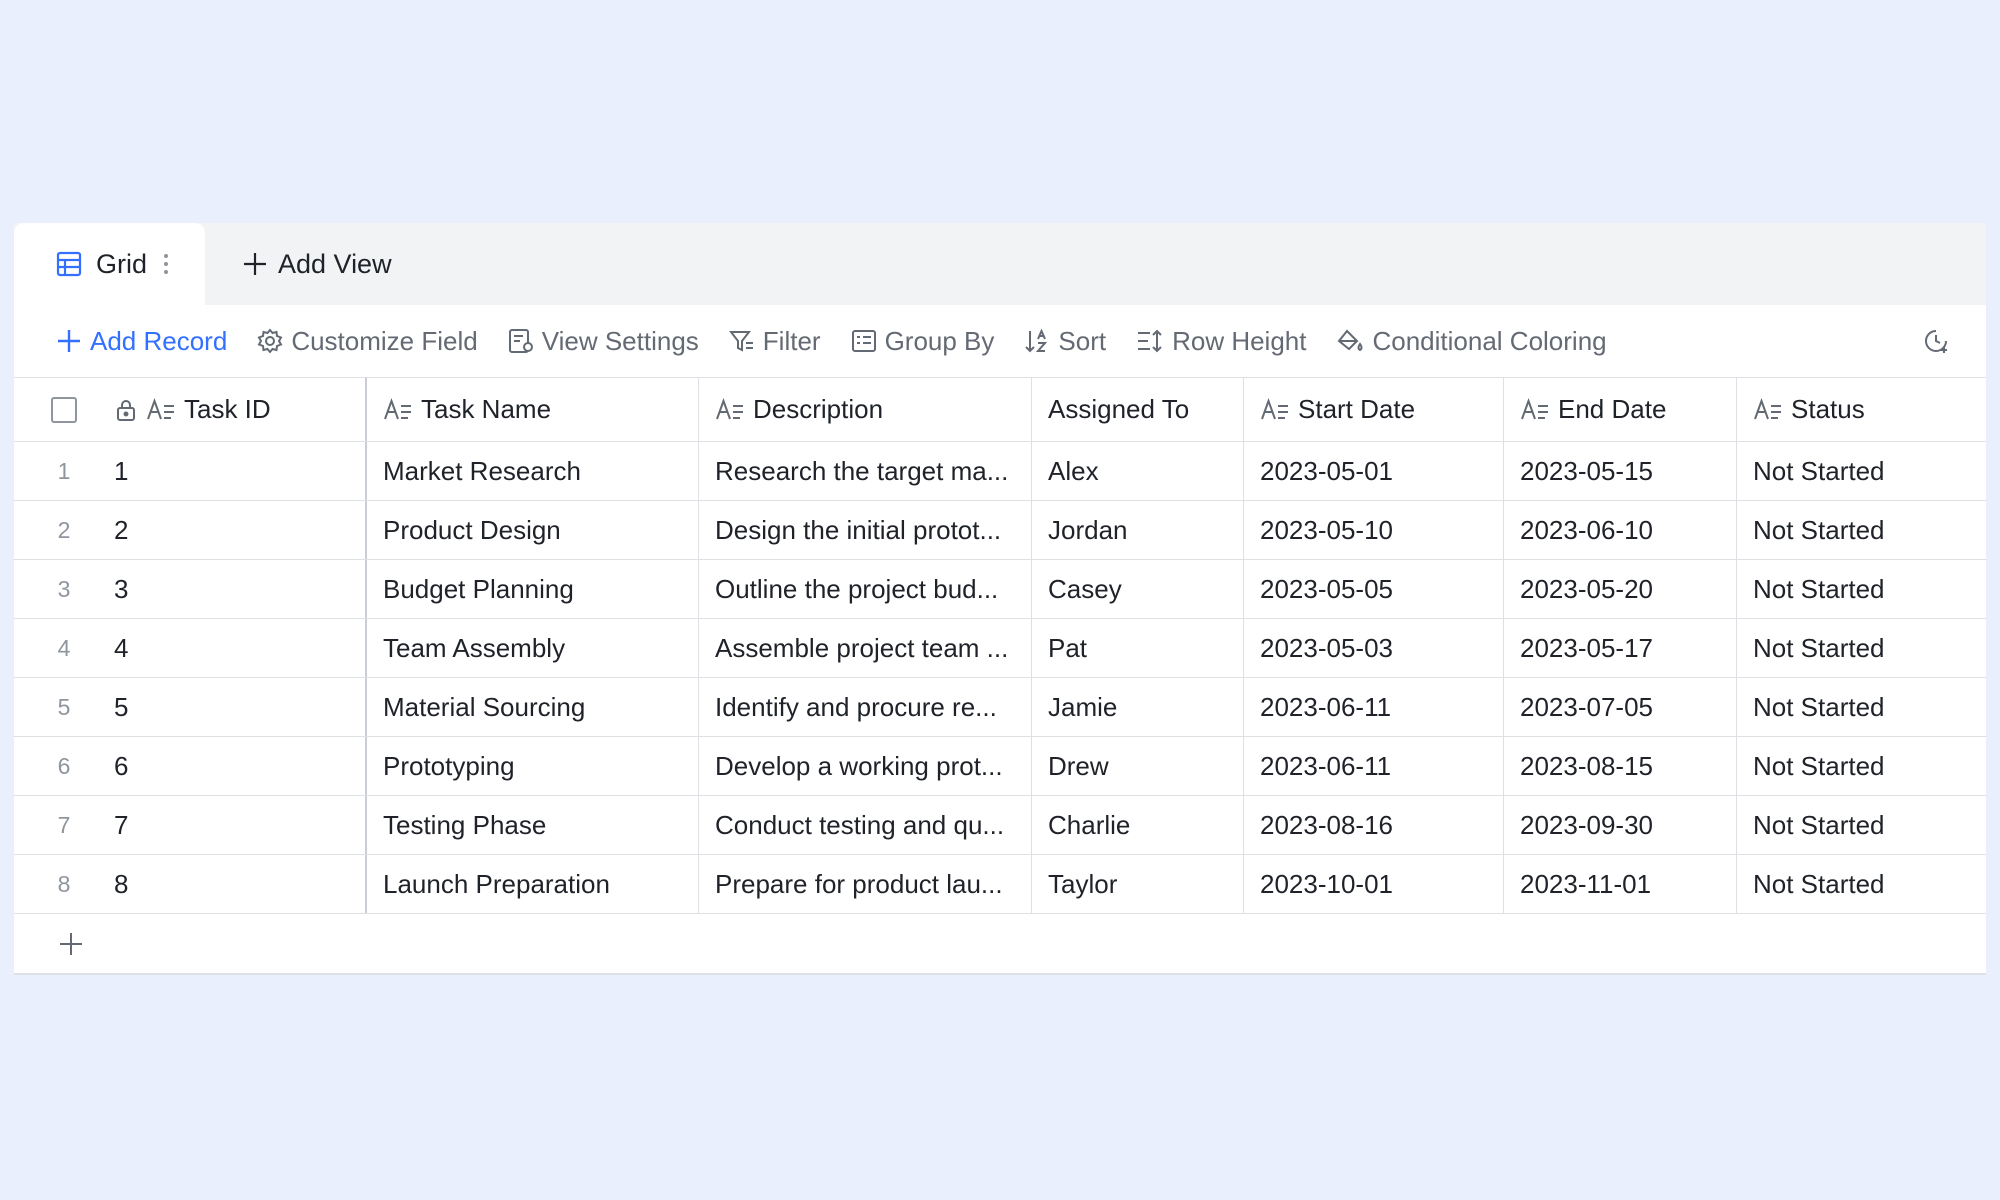 The image size is (2000, 1200). I want to click on cell-end-date: 2023-06-10, so click(1620, 530).